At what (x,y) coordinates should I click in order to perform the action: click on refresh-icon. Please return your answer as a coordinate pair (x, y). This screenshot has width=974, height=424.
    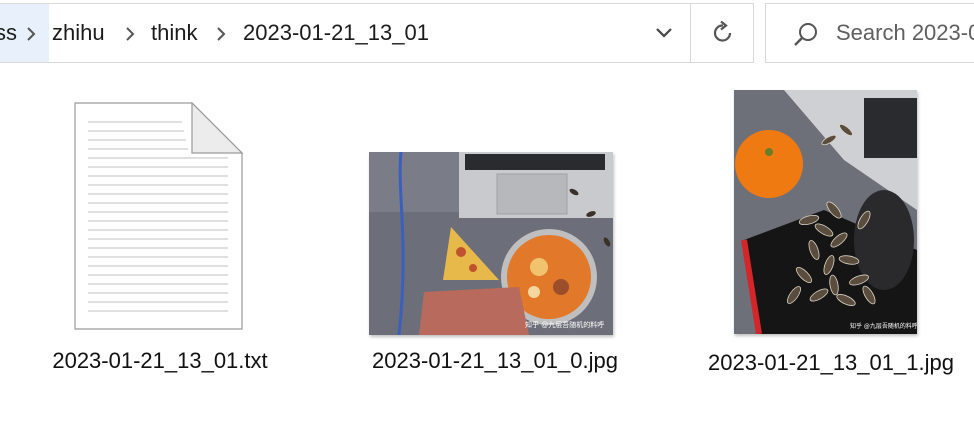
    Looking at the image, I should click on (722, 31).